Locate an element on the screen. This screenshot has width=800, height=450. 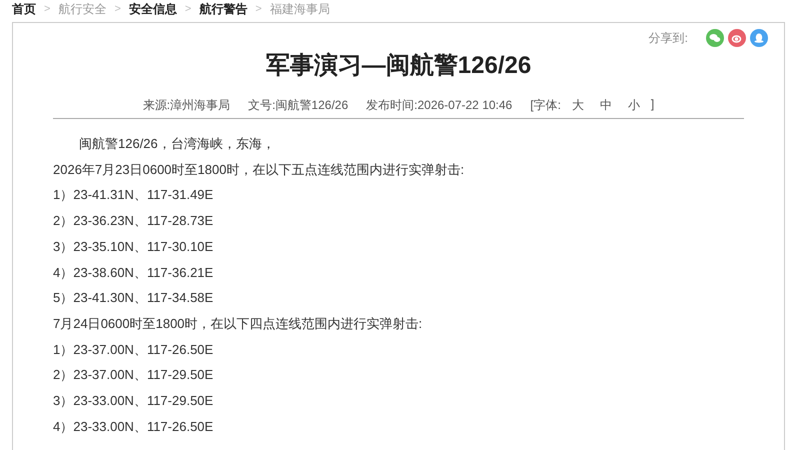
breadcrumb-link: 首页 is located at coordinates (24, 9).